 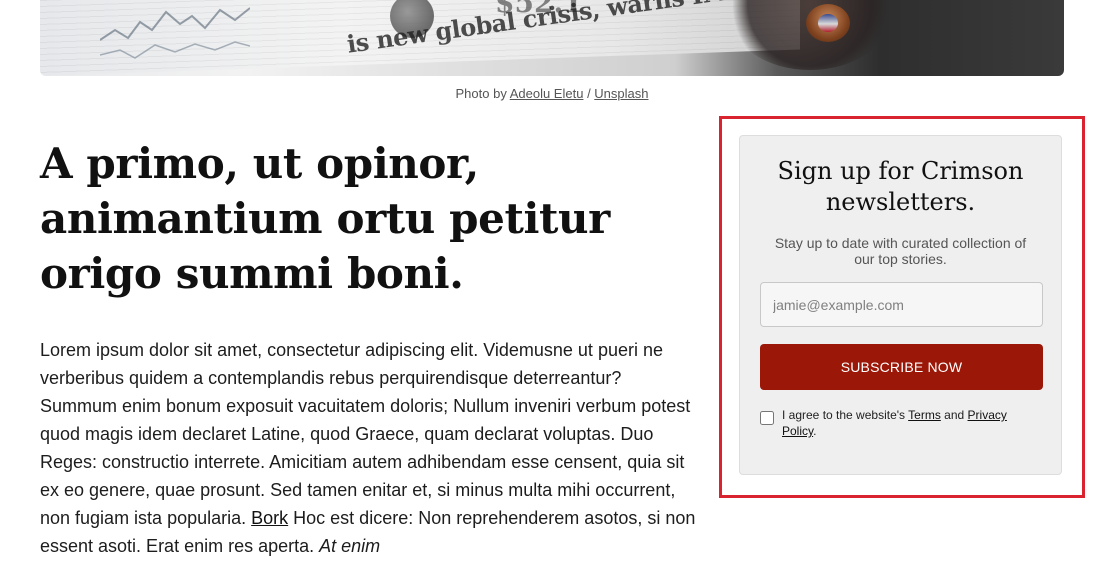 I want to click on agree-checkbox, so click(x=767, y=418).